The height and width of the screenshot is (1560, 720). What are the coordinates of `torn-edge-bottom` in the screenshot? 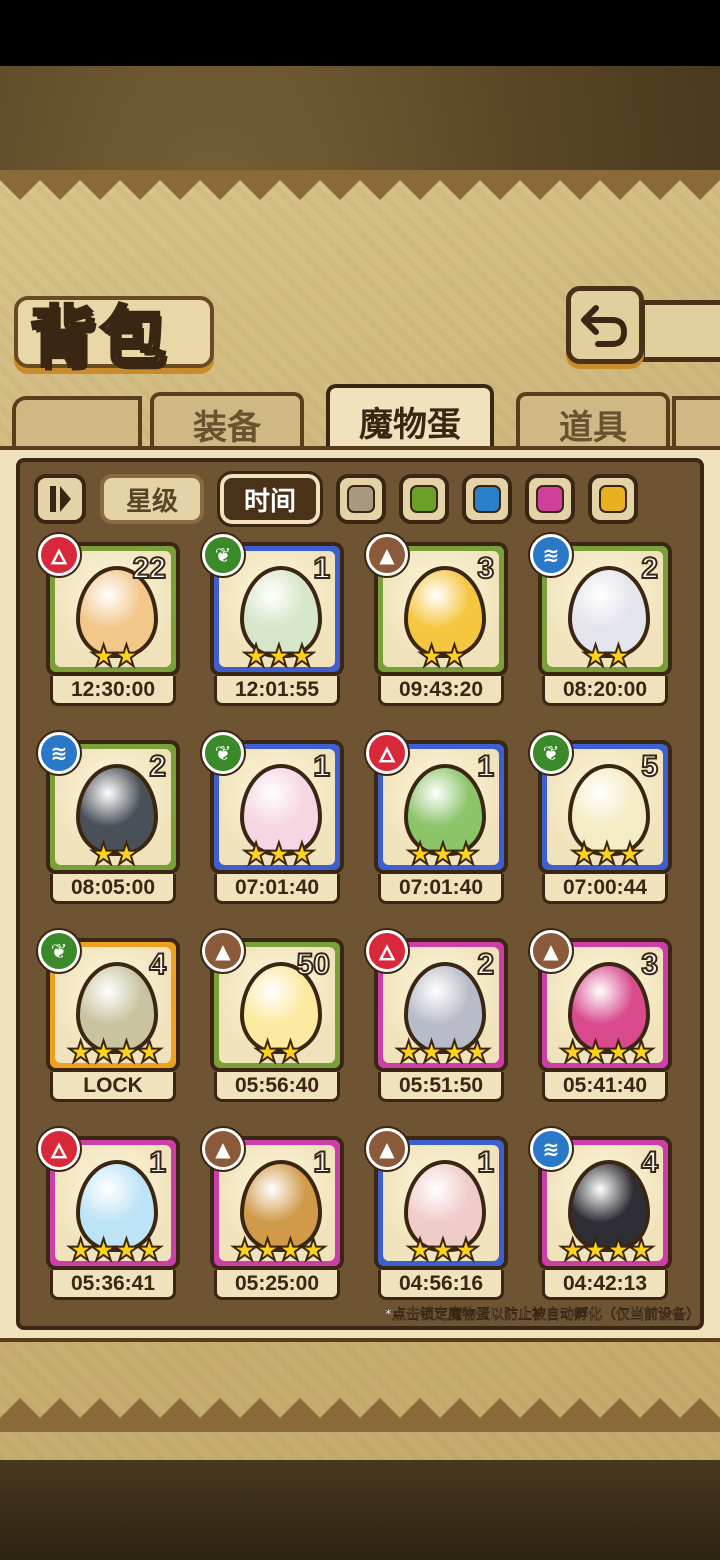 It's located at (360, 1415).